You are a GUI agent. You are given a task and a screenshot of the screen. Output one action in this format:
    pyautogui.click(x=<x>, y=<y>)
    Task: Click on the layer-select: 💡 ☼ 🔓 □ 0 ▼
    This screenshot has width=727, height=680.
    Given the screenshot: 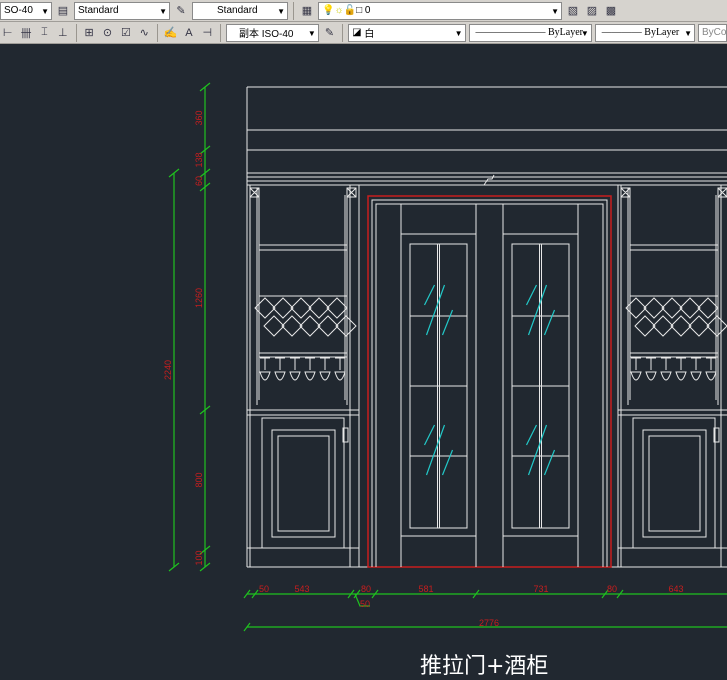 What is the action you would take?
    pyautogui.click(x=440, y=10)
    